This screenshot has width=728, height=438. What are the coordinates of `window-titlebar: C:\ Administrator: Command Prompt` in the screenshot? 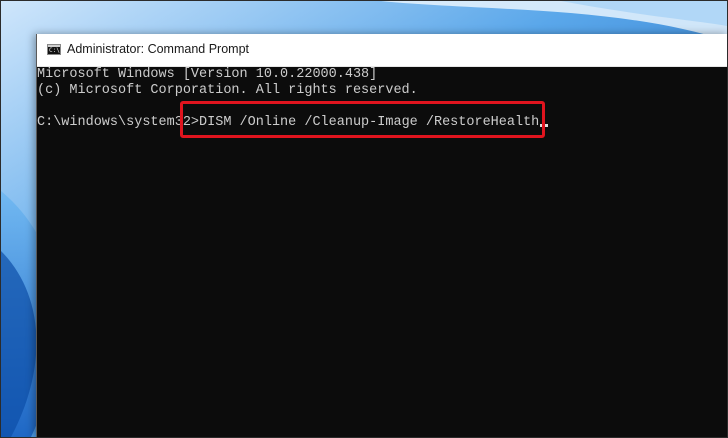 It's located at (382, 50).